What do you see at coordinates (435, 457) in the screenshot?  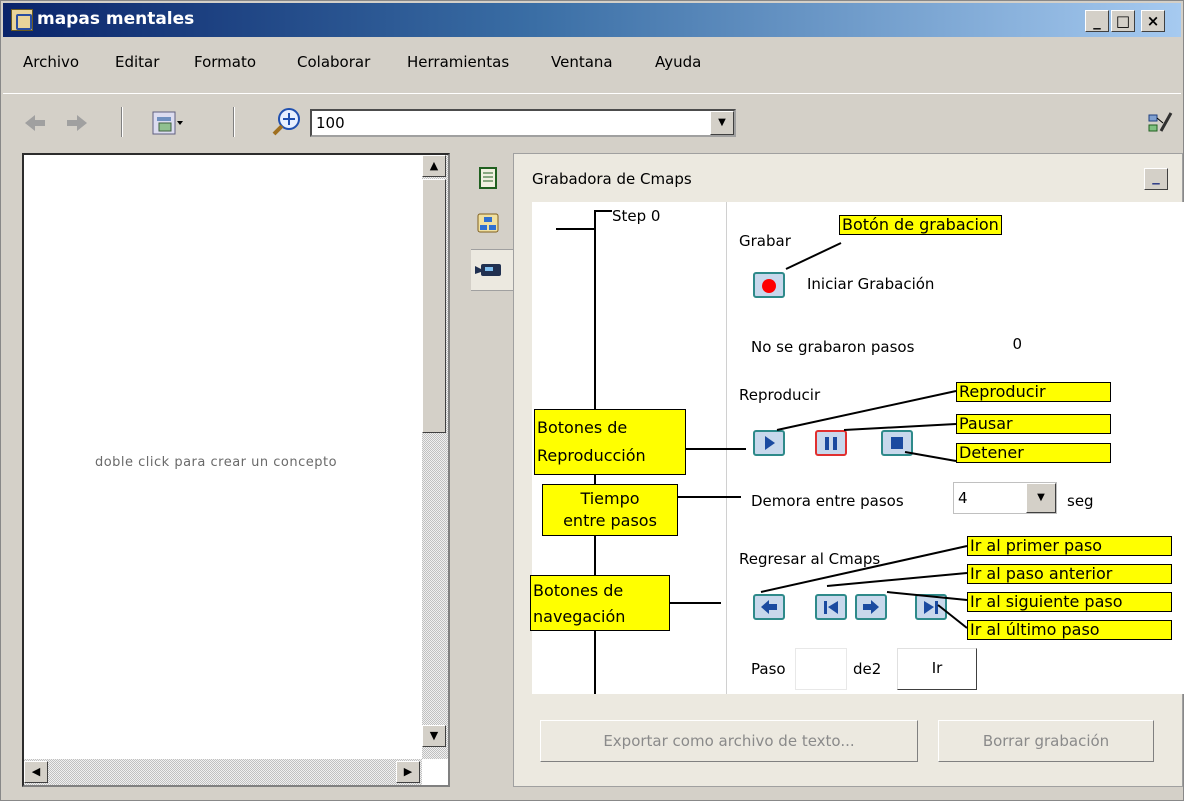 I see `vertical-scrollbar: ▲ ▼` at bounding box center [435, 457].